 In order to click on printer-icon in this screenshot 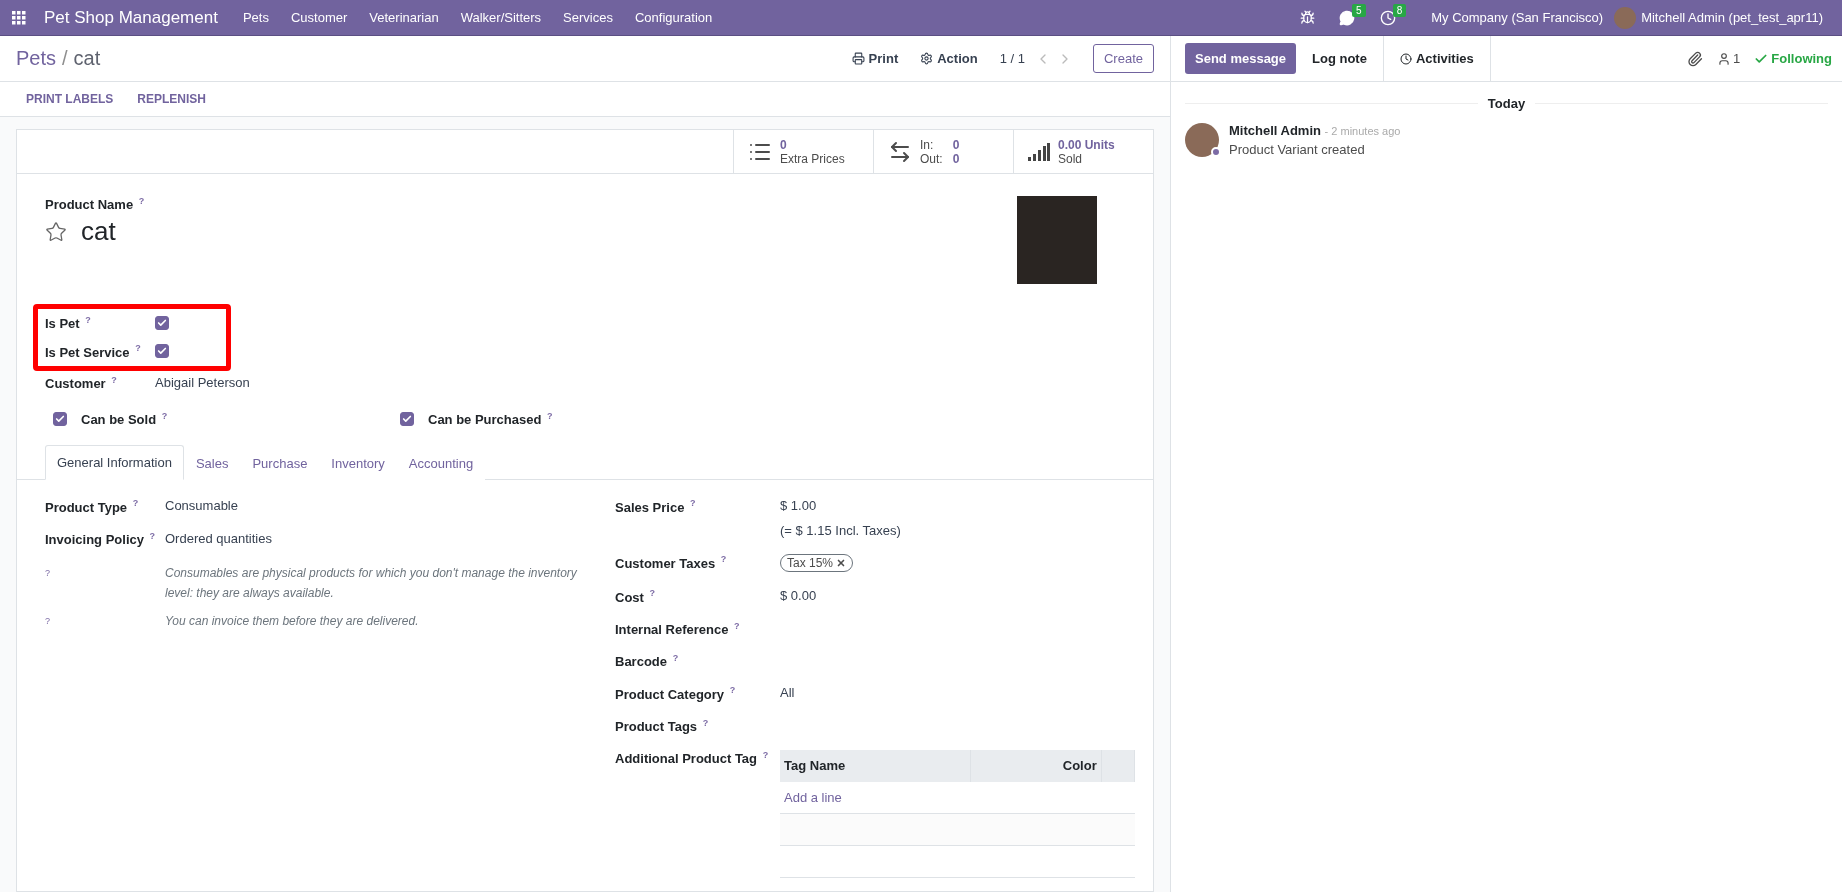, I will do `click(858, 58)`.